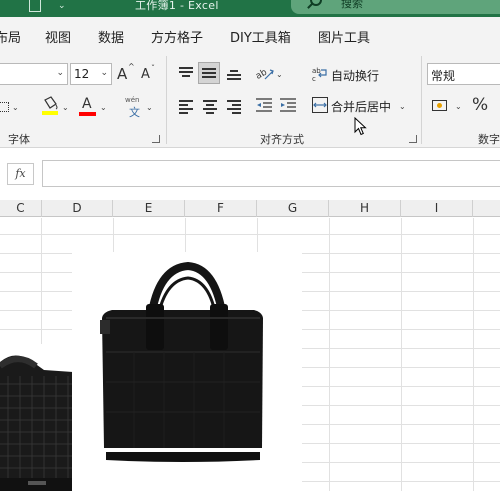 This screenshot has width=500, height=491. What do you see at coordinates (463, 74) in the screenshot?
I see `number-format-combo: 常规` at bounding box center [463, 74].